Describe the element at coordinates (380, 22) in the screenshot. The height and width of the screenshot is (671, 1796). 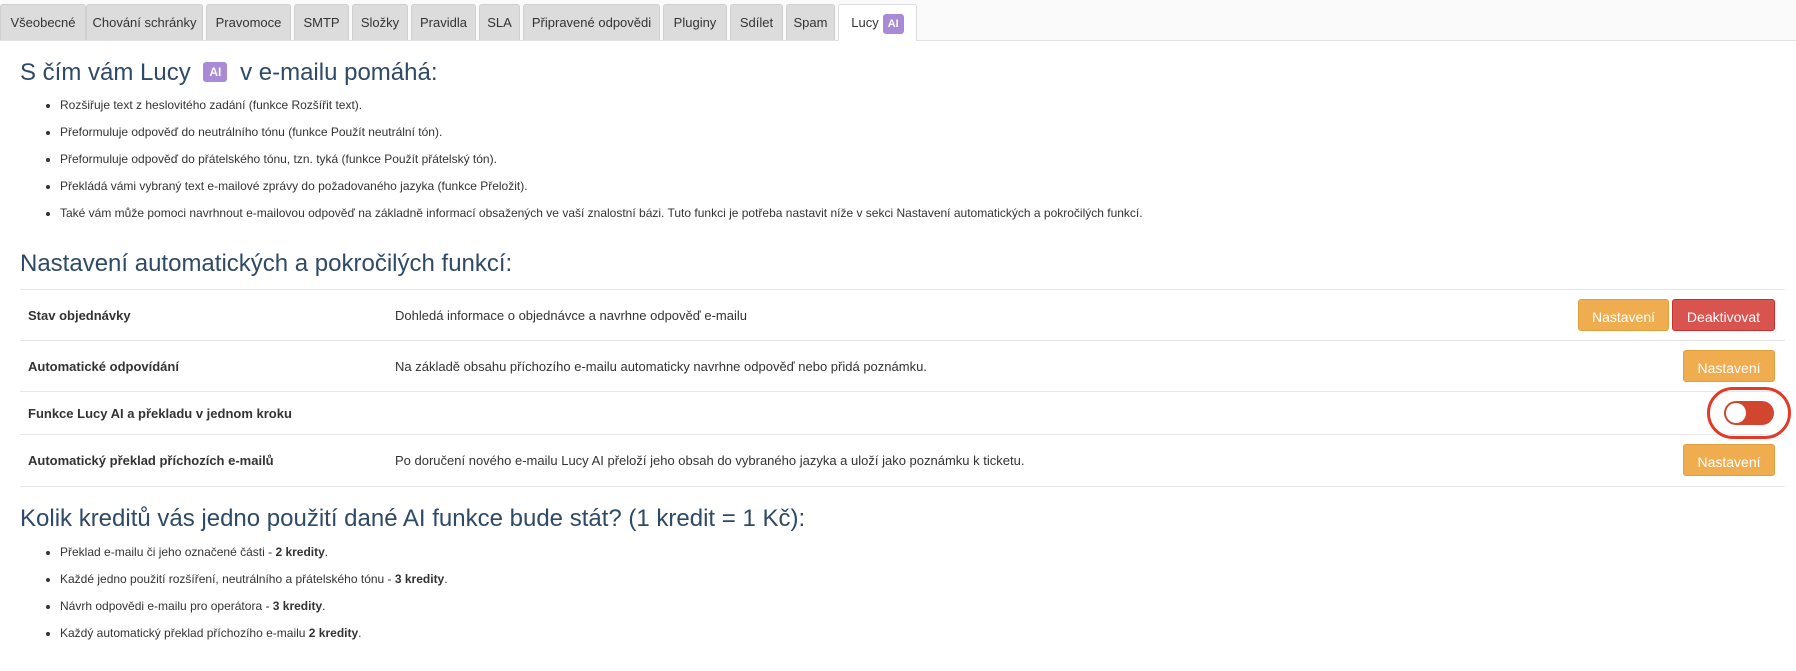
I see `tab-slozky: Složky` at that location.